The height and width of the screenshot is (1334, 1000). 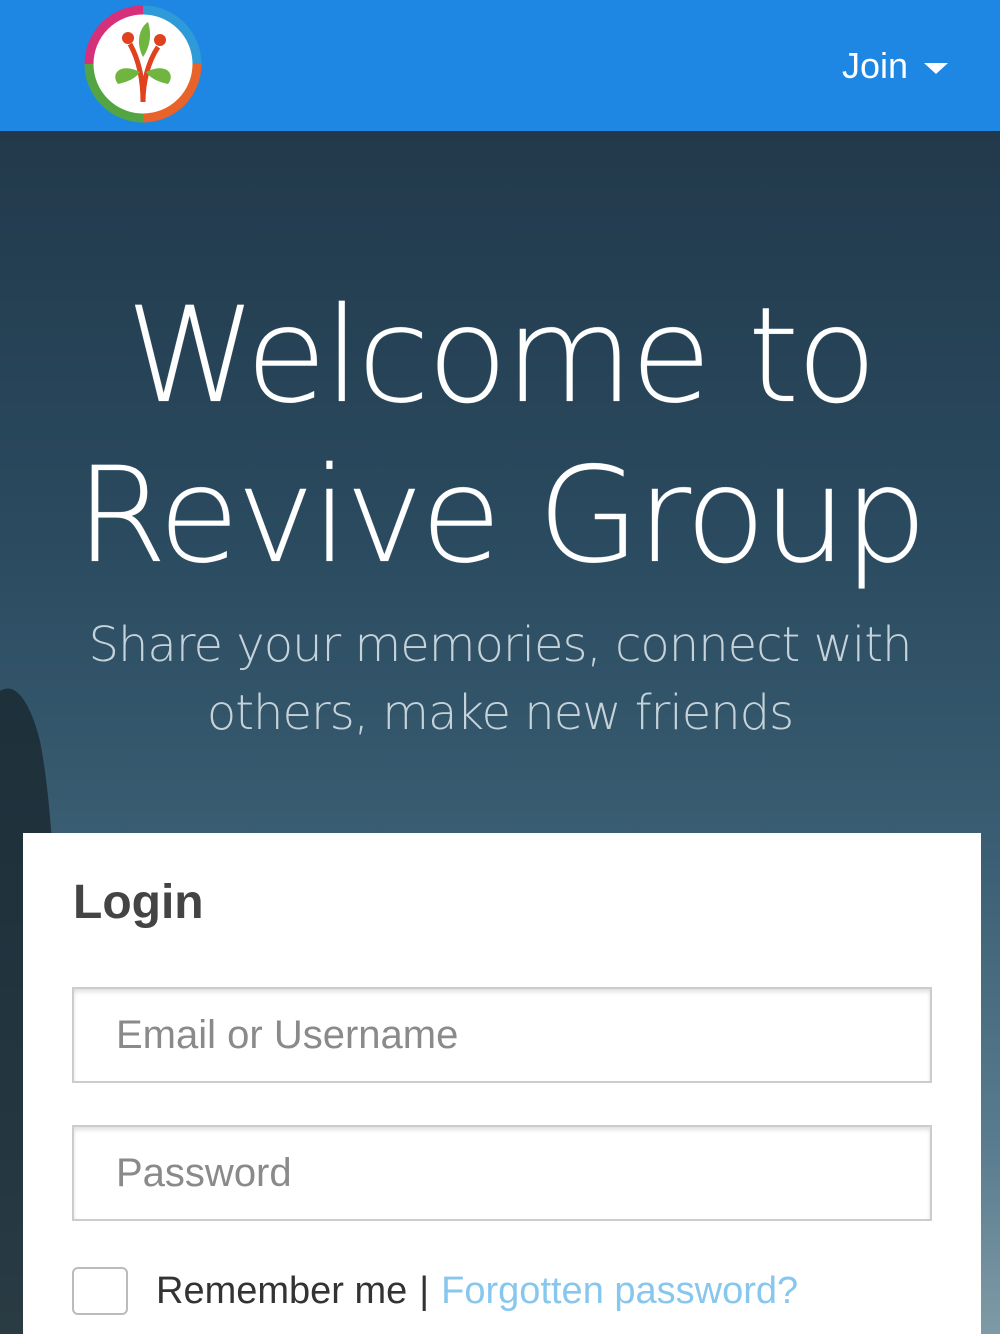 I want to click on join-dropdown-button: Join, so click(x=895, y=66).